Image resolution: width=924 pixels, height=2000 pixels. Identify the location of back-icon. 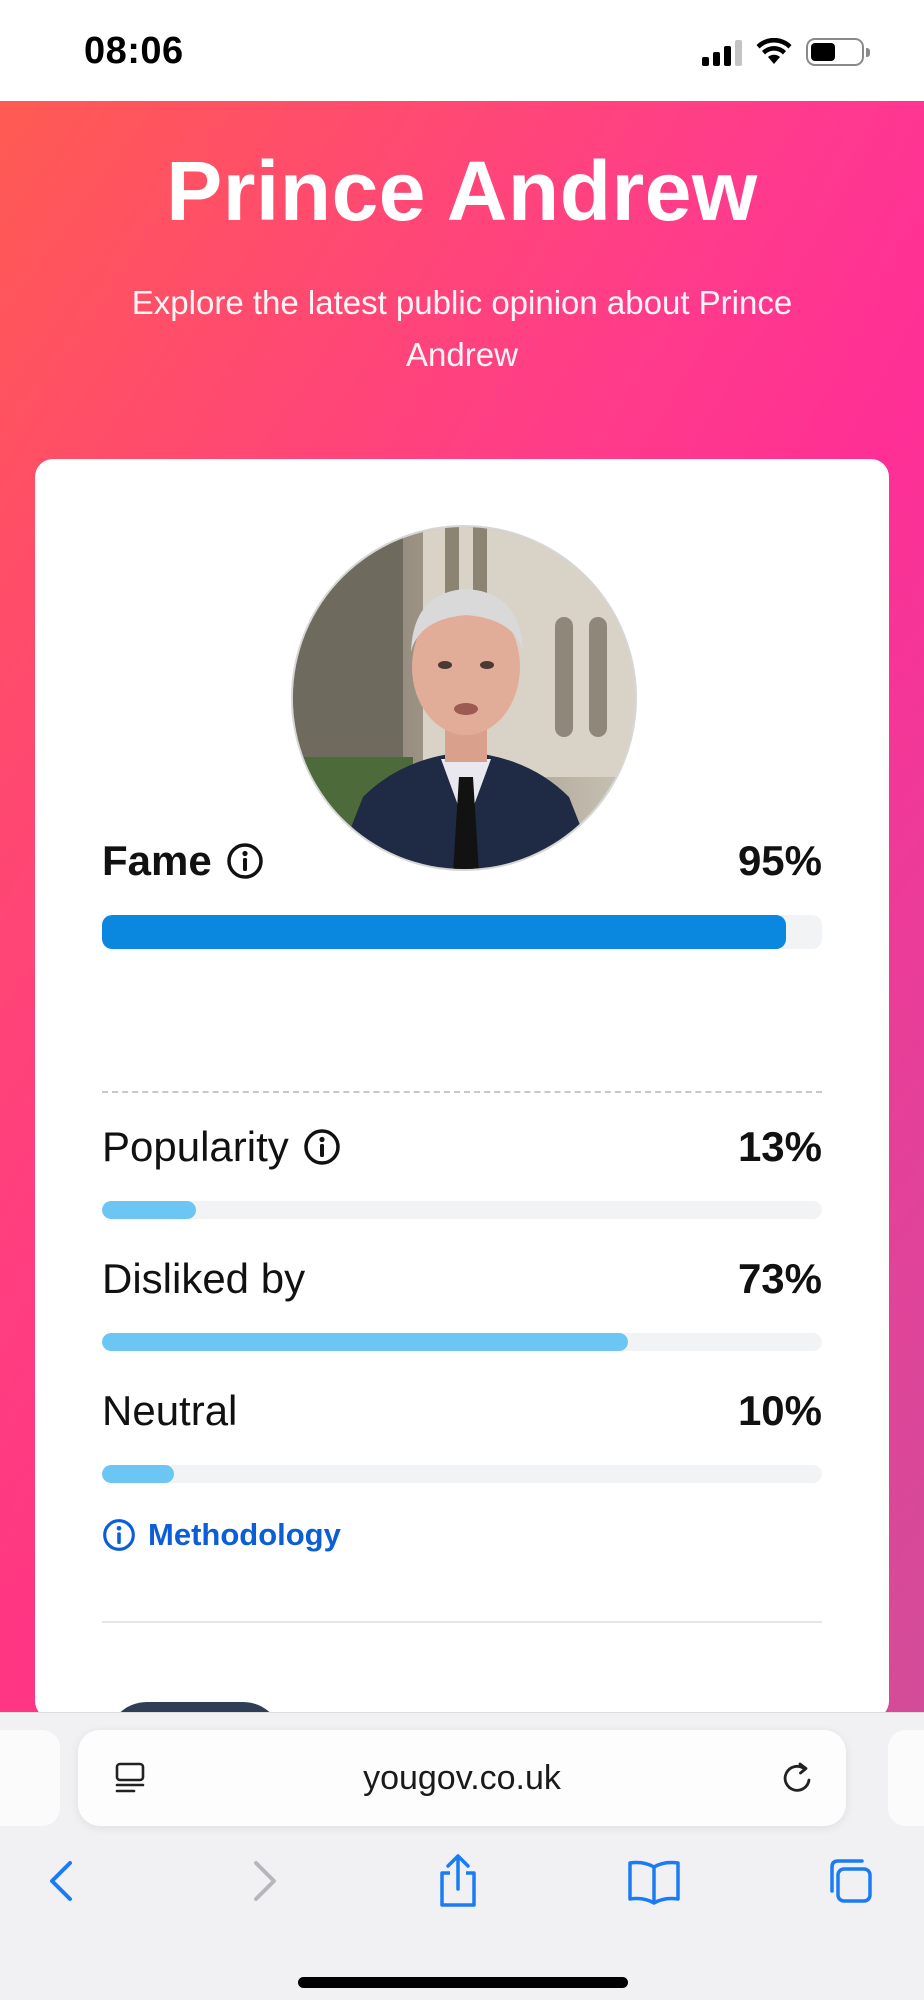
(61, 1881).